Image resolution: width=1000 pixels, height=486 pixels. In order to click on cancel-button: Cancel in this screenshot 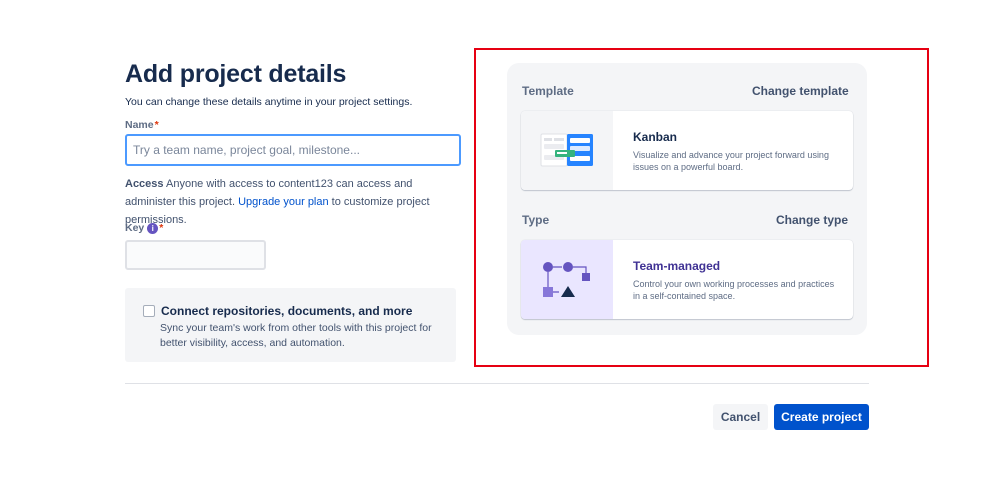, I will do `click(740, 417)`.